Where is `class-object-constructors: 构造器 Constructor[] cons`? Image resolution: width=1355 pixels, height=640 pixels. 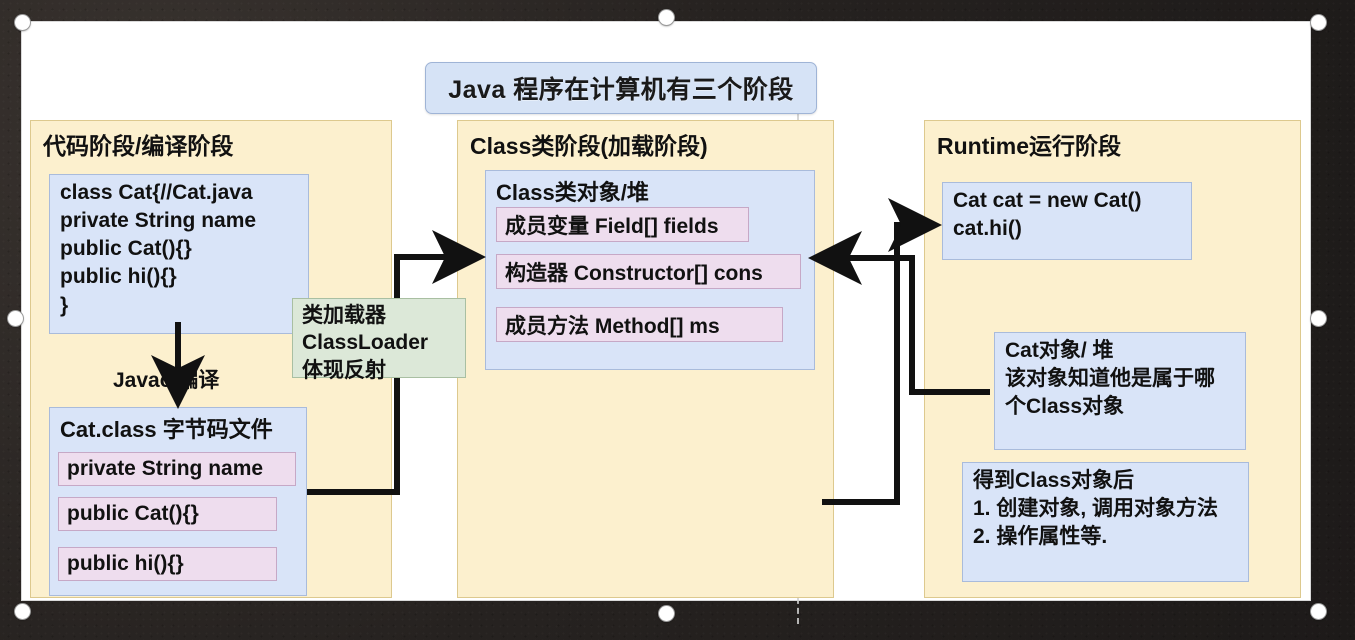 class-object-constructors: 构造器 Constructor[] cons is located at coordinates (648, 271).